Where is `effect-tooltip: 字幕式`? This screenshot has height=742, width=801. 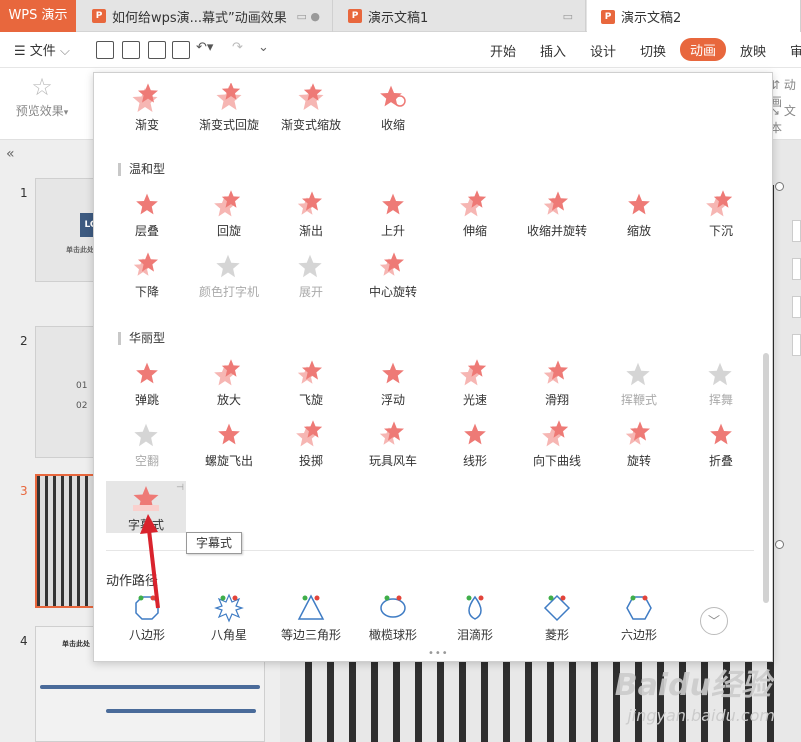 effect-tooltip: 字幕式 is located at coordinates (214, 543).